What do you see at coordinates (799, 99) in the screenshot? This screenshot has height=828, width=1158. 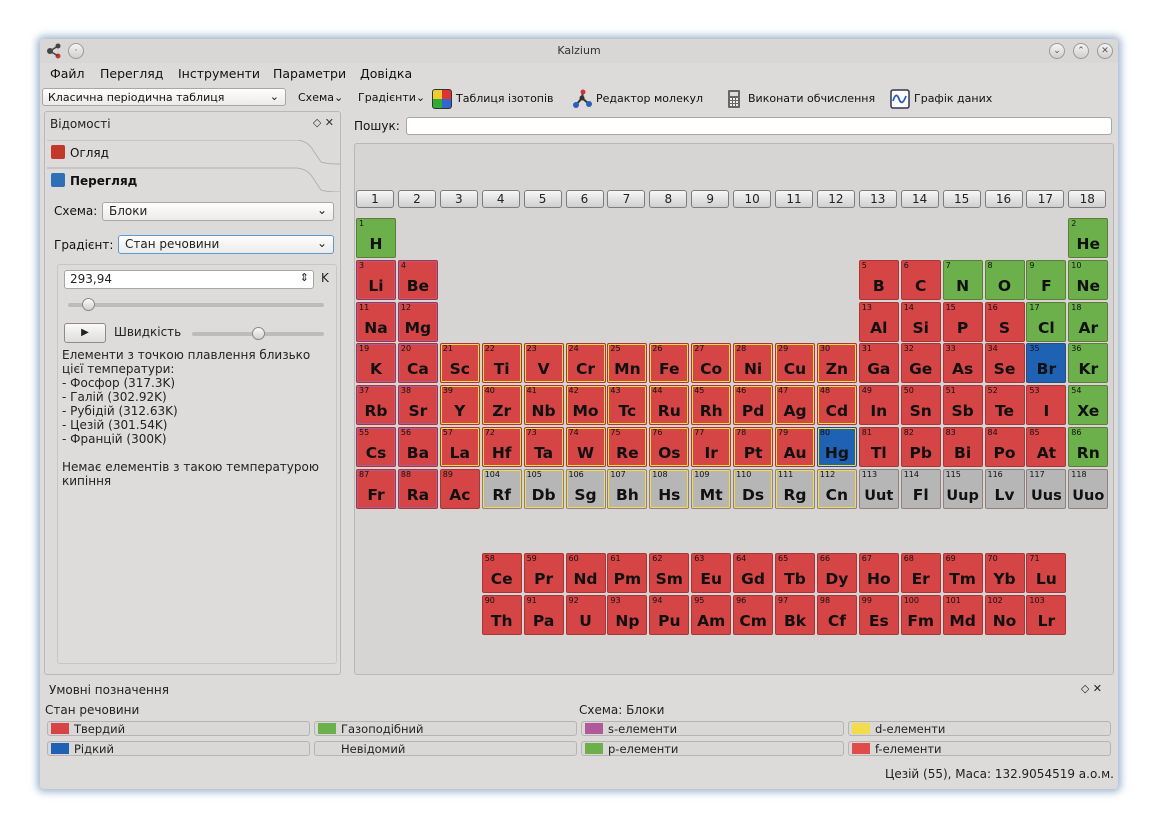 I see `calculate-button: Виконати обчислення` at bounding box center [799, 99].